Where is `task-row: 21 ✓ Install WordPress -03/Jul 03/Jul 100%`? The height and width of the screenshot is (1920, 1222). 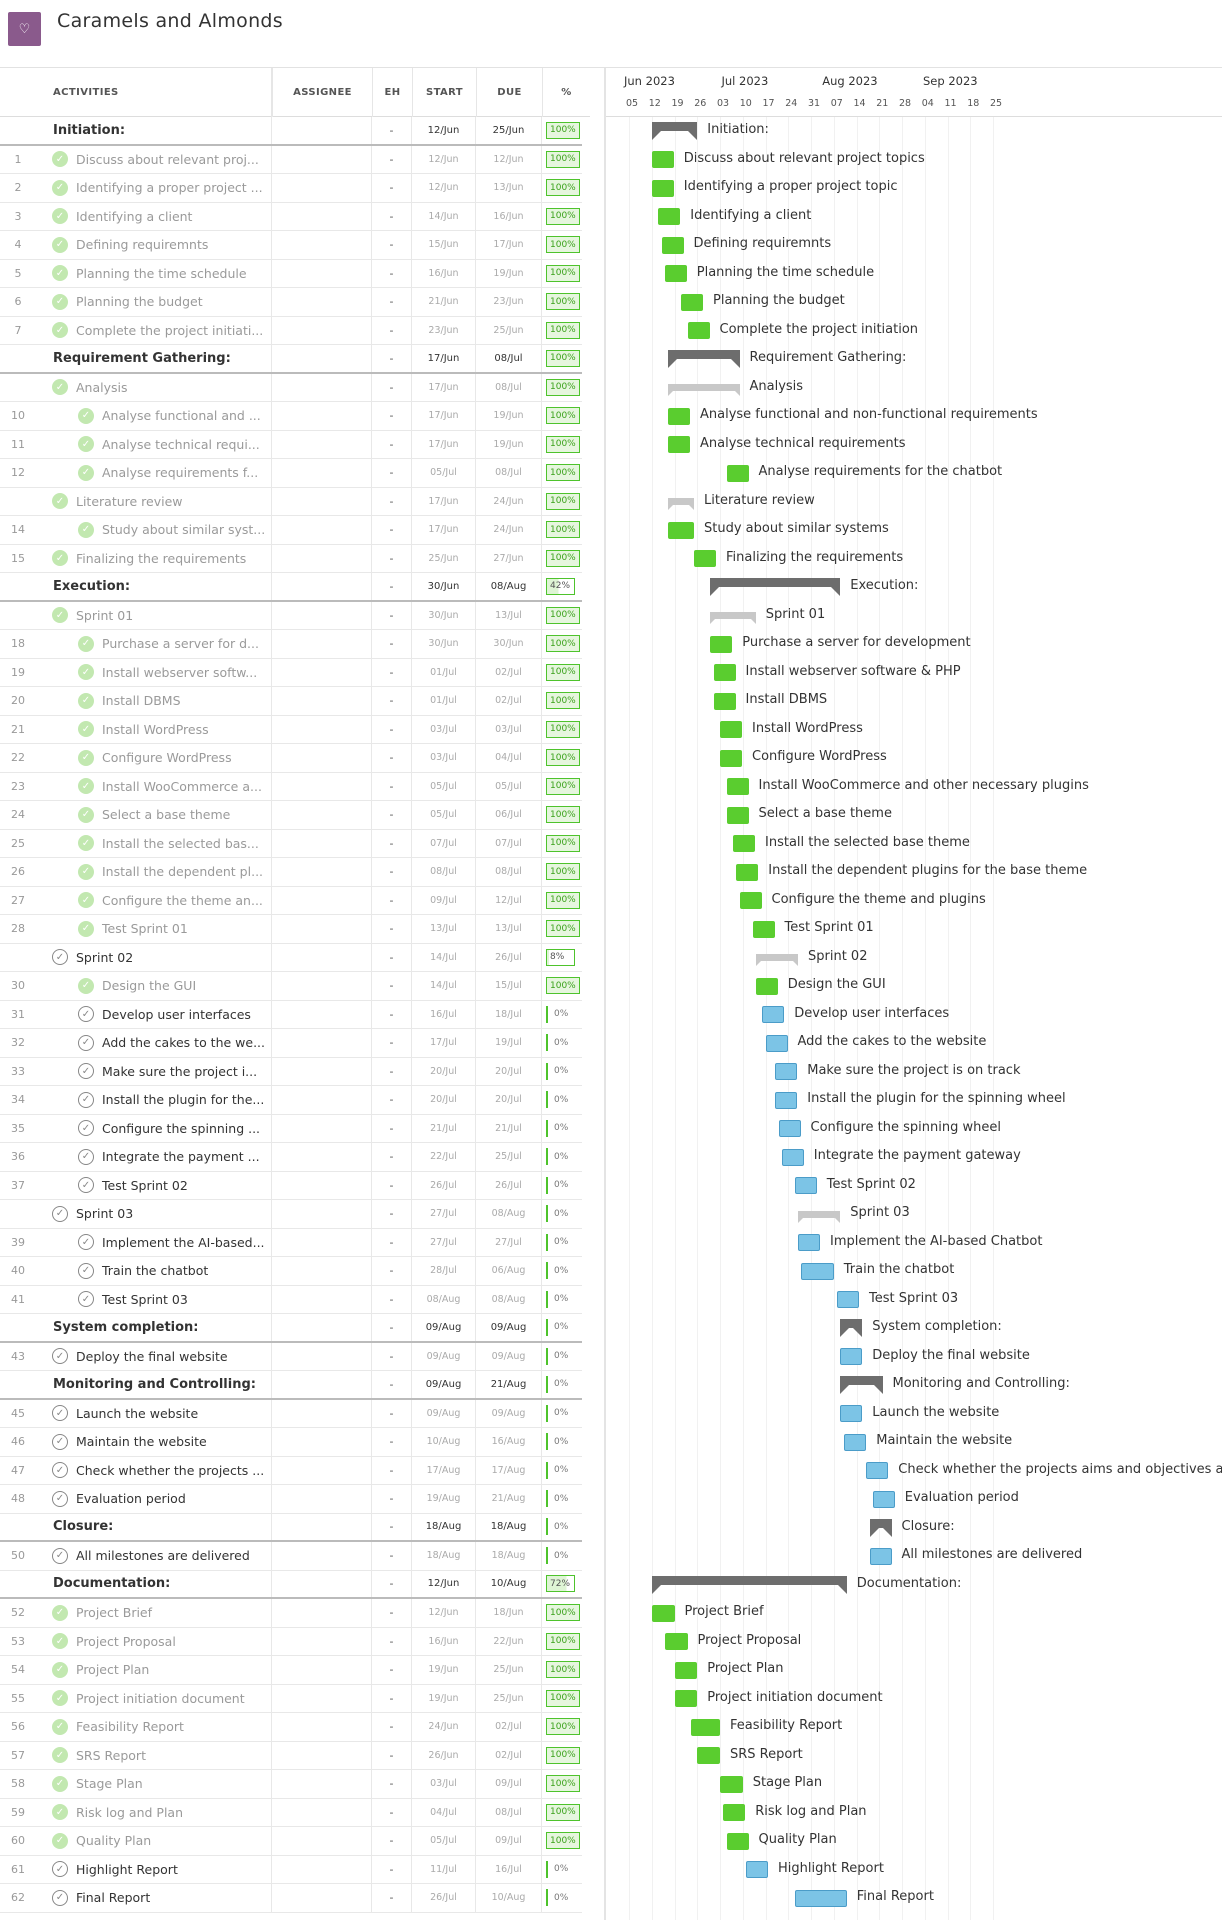 task-row: 21 ✓ Install WordPress -03/Jul 03/Jul 100% is located at coordinates (291, 729).